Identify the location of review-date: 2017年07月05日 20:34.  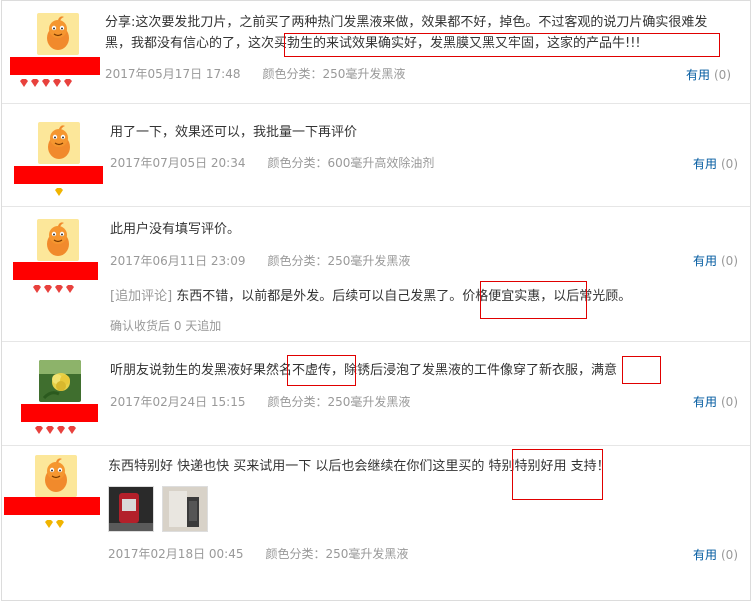
(178, 163).